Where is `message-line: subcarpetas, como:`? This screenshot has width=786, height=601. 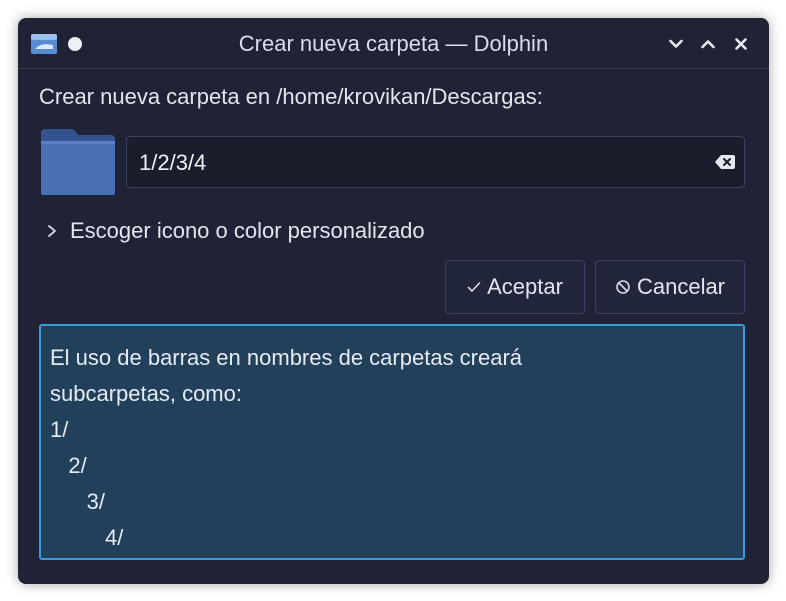
message-line: subcarpetas, como: is located at coordinates (146, 393).